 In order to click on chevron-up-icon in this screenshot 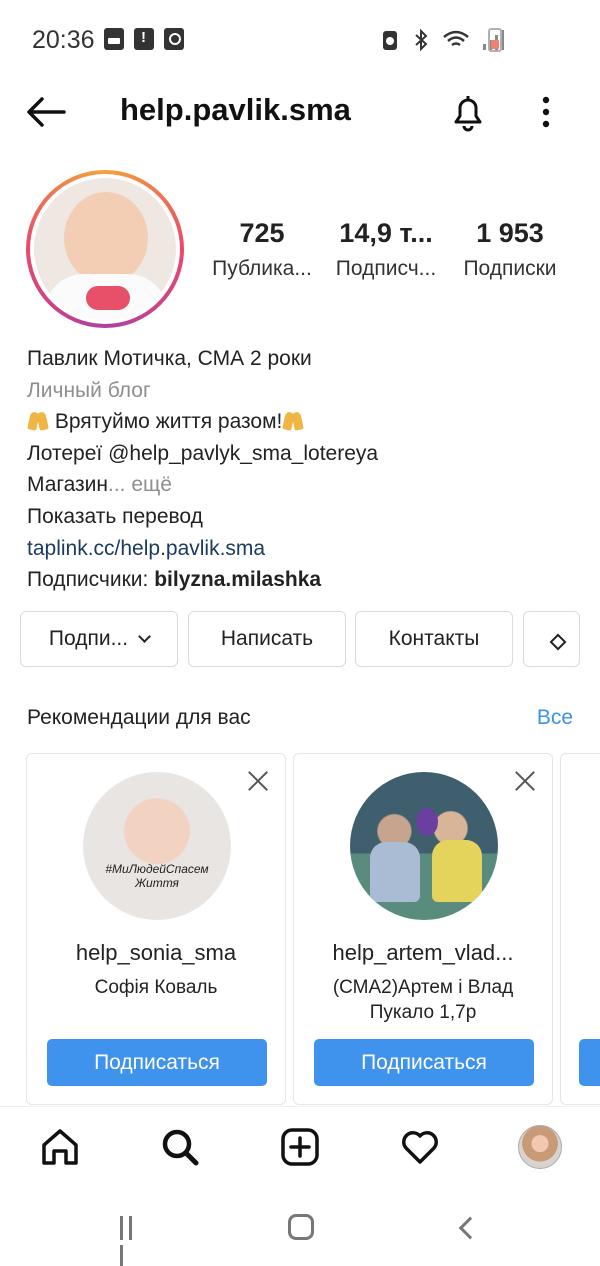, I will do `click(557, 642)`.